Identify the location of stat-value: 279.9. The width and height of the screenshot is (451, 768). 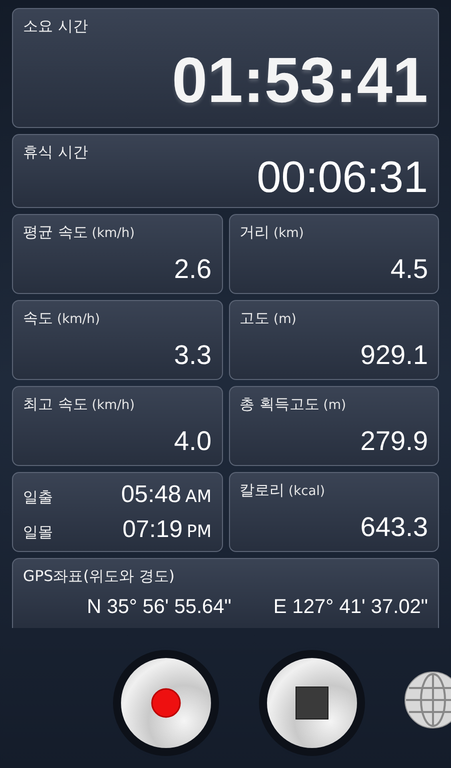
(394, 441).